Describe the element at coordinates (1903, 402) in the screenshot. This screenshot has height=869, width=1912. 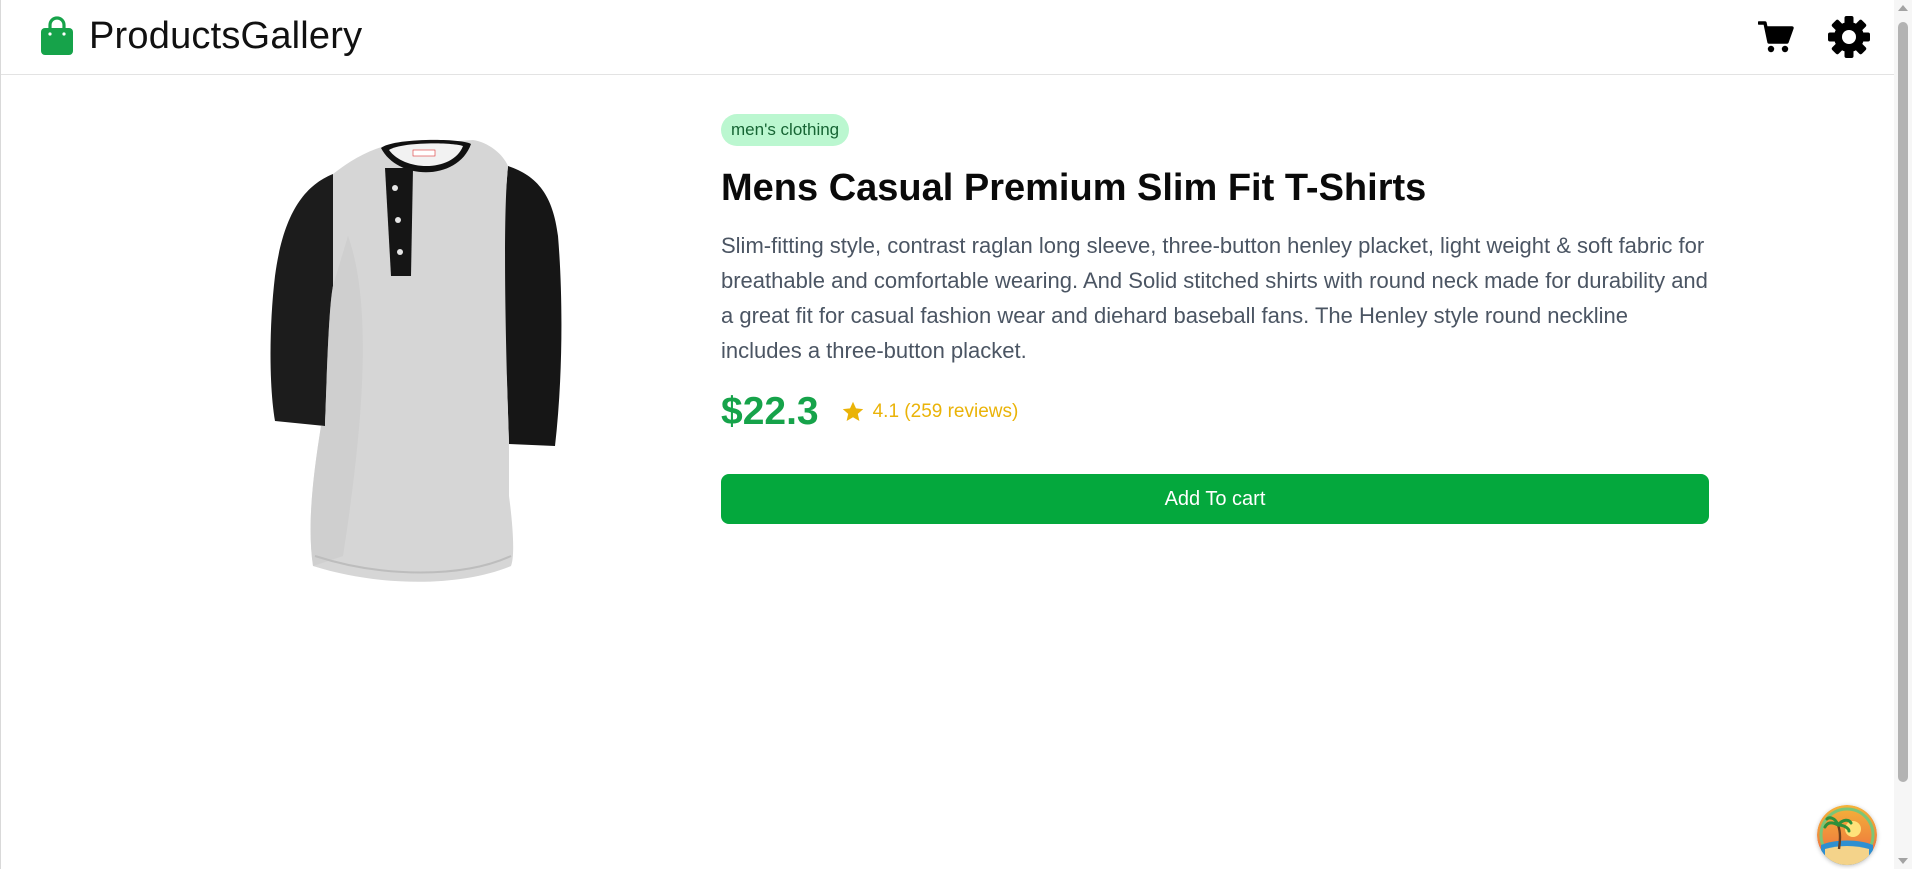
I see `scrollbar-thumb` at that location.